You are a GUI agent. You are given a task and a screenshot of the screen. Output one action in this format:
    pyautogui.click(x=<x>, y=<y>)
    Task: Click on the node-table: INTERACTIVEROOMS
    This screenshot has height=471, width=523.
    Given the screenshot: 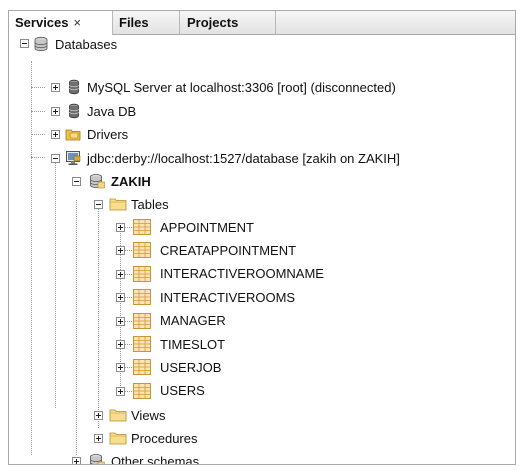 What is the action you would take?
    pyautogui.click(x=214, y=297)
    